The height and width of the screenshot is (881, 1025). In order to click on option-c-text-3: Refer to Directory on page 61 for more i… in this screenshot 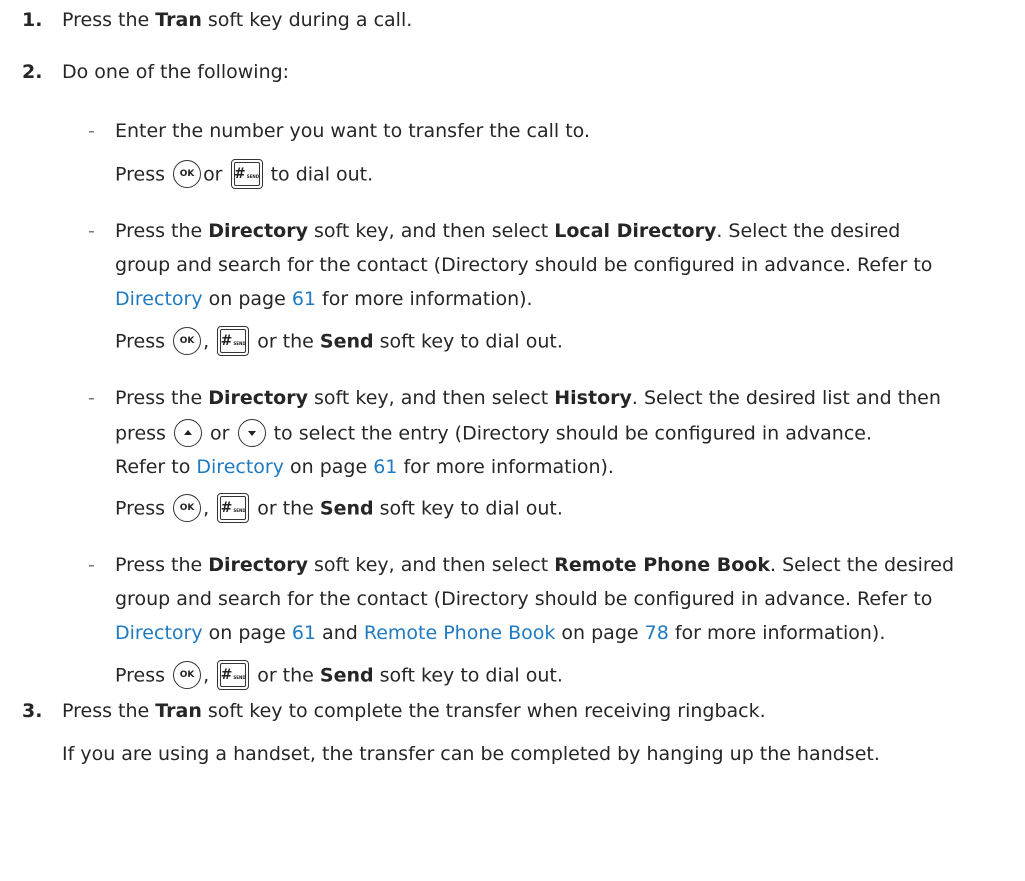, I will do `click(364, 467)`.